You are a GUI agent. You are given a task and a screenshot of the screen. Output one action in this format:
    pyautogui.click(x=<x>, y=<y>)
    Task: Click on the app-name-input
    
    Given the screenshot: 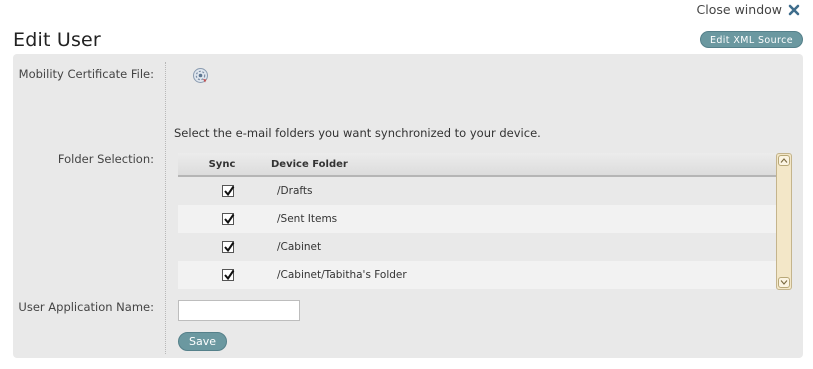 What is the action you would take?
    pyautogui.click(x=239, y=310)
    